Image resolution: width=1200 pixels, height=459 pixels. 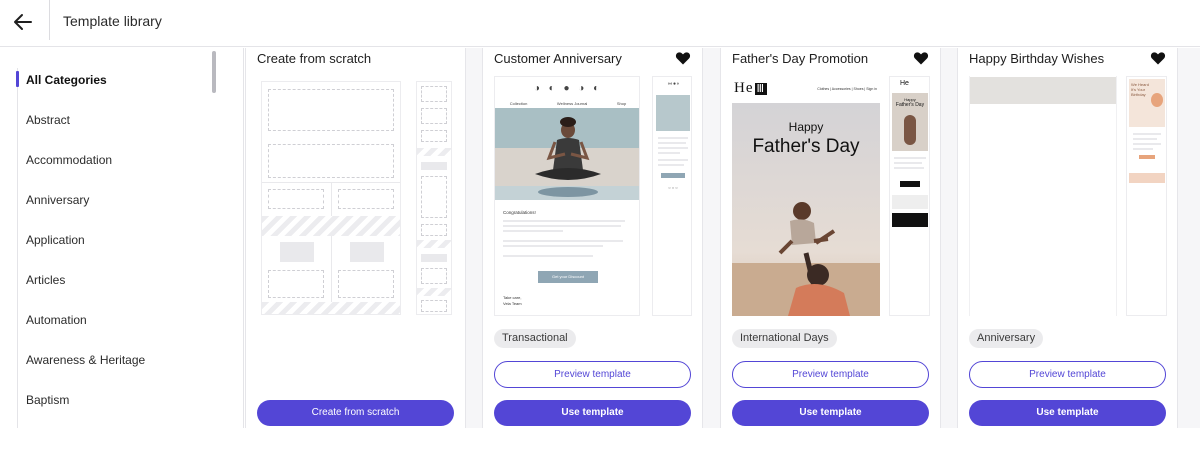 What do you see at coordinates (56, 320) in the screenshot?
I see `category-automation: Automation` at bounding box center [56, 320].